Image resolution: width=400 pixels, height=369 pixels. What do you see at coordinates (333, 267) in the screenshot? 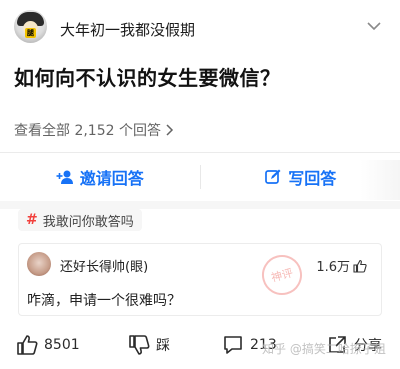
I see `answer-likes-count: 1.6万` at bounding box center [333, 267].